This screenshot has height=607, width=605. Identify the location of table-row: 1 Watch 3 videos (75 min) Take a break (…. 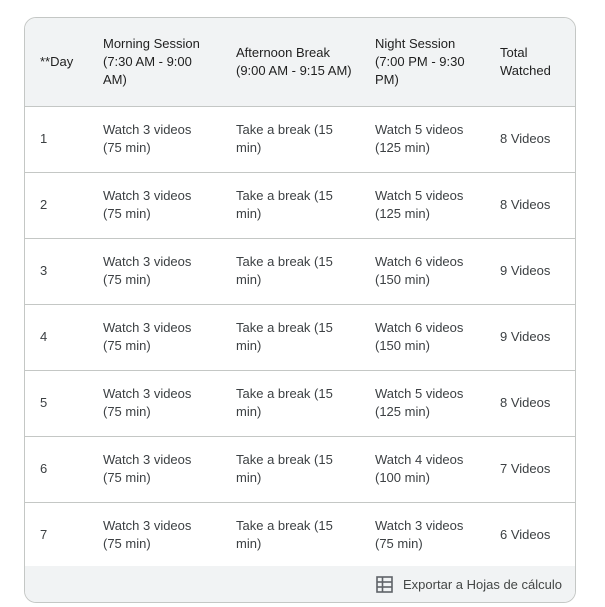
(300, 139).